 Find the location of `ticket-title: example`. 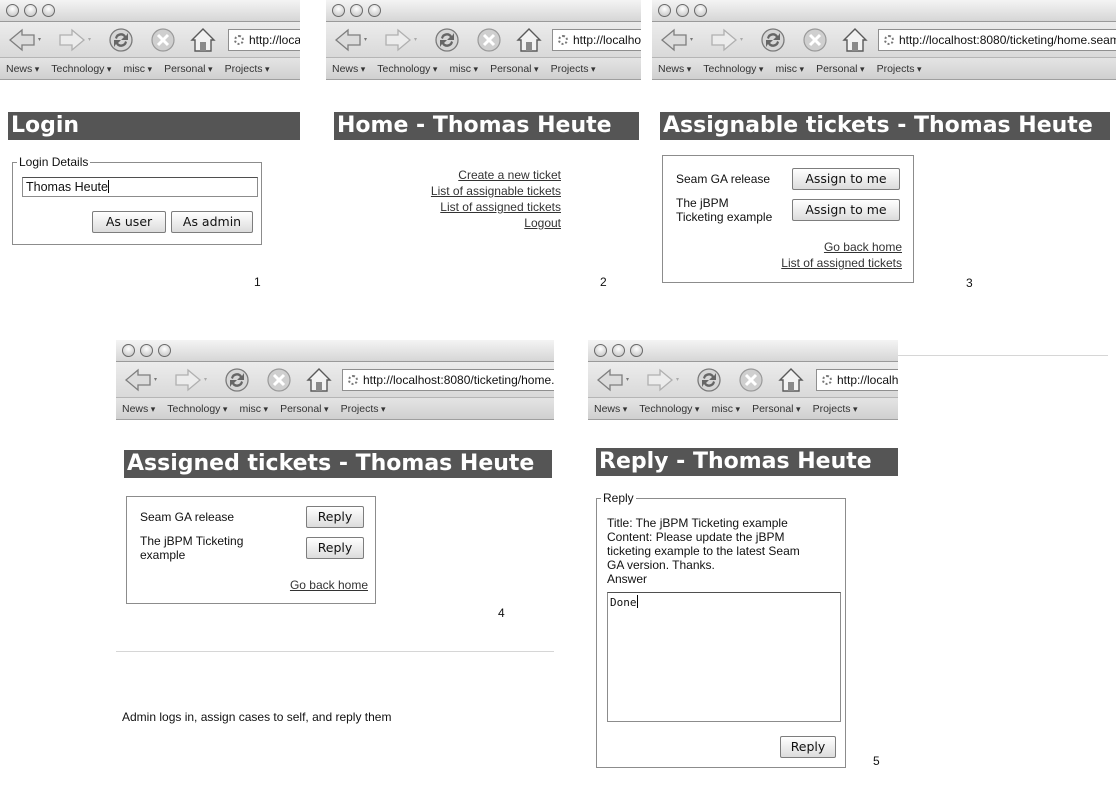

ticket-title: example is located at coordinates (163, 555).